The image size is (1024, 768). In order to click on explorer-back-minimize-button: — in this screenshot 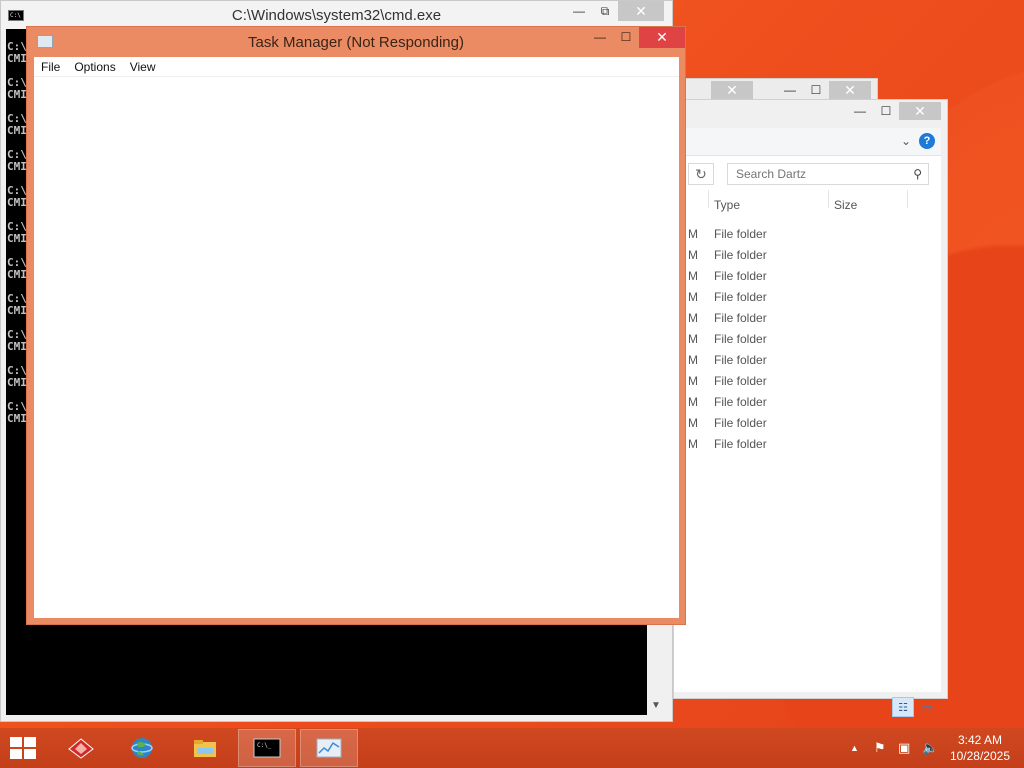, I will do `click(790, 90)`.